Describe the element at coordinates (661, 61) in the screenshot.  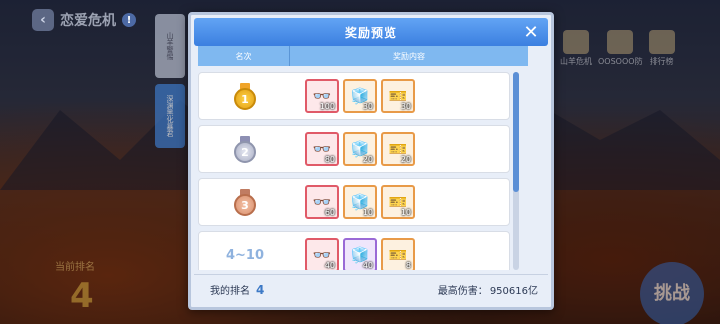
I see `right-icon-label-3: 排行榜` at that location.